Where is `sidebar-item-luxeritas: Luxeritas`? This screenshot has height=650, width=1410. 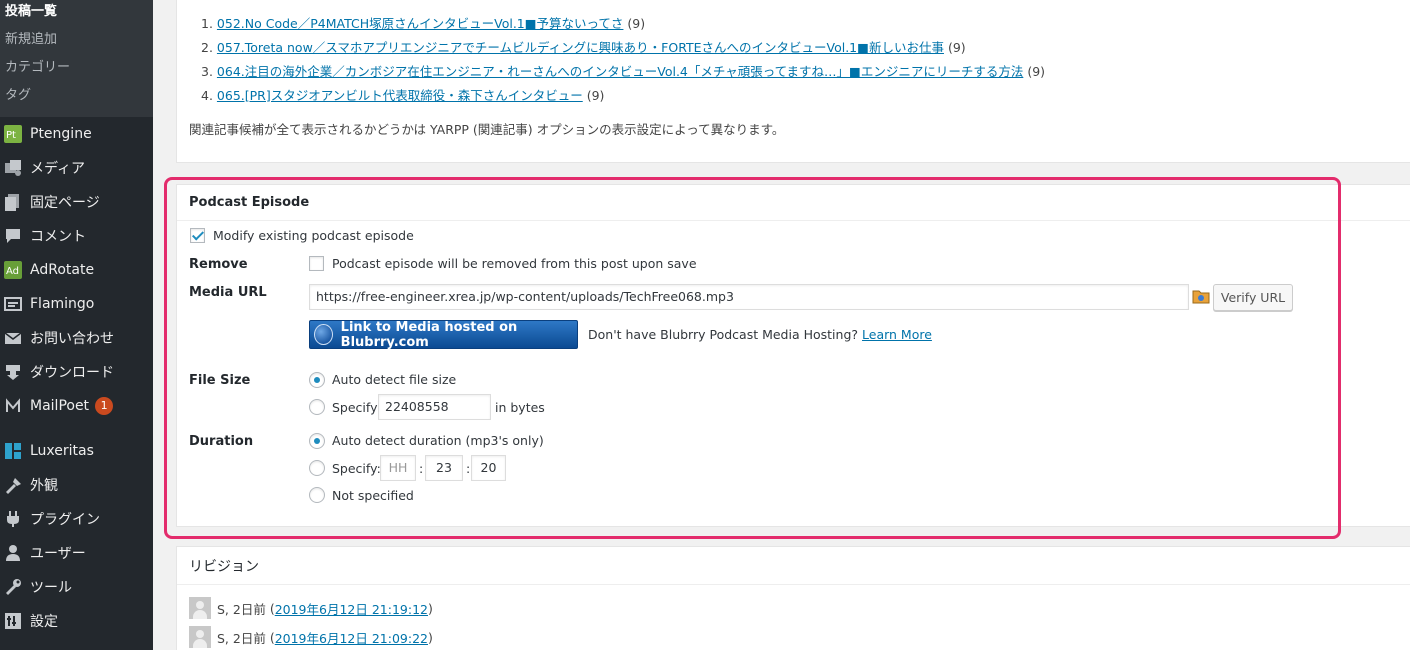
sidebar-item-luxeritas: Luxeritas is located at coordinates (76, 451).